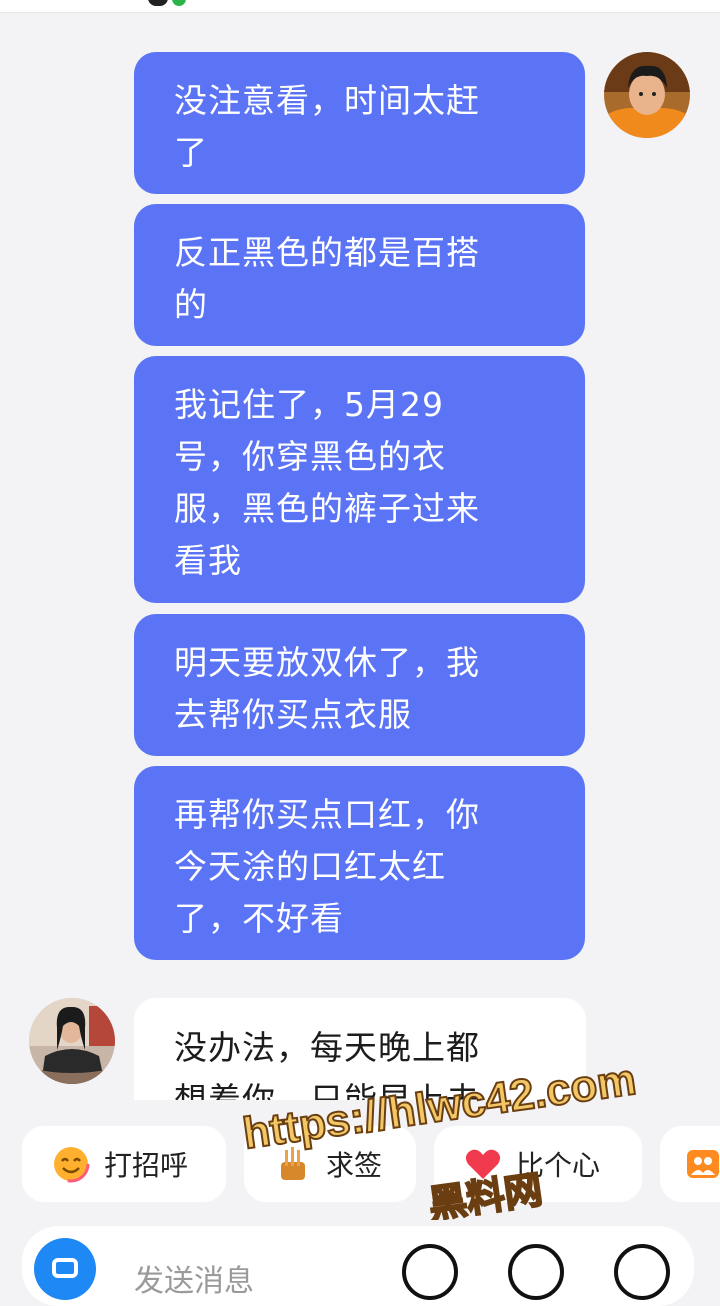  I want to click on greet-button: 打招呼, so click(124, 1164).